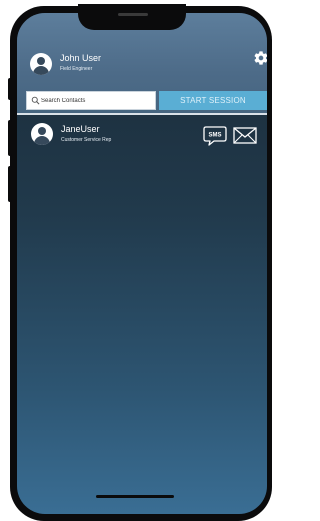 Image resolution: width=320 pixels, height=521 pixels. What do you see at coordinates (10, 184) in the screenshot?
I see `side-button-volume-down` at bounding box center [10, 184].